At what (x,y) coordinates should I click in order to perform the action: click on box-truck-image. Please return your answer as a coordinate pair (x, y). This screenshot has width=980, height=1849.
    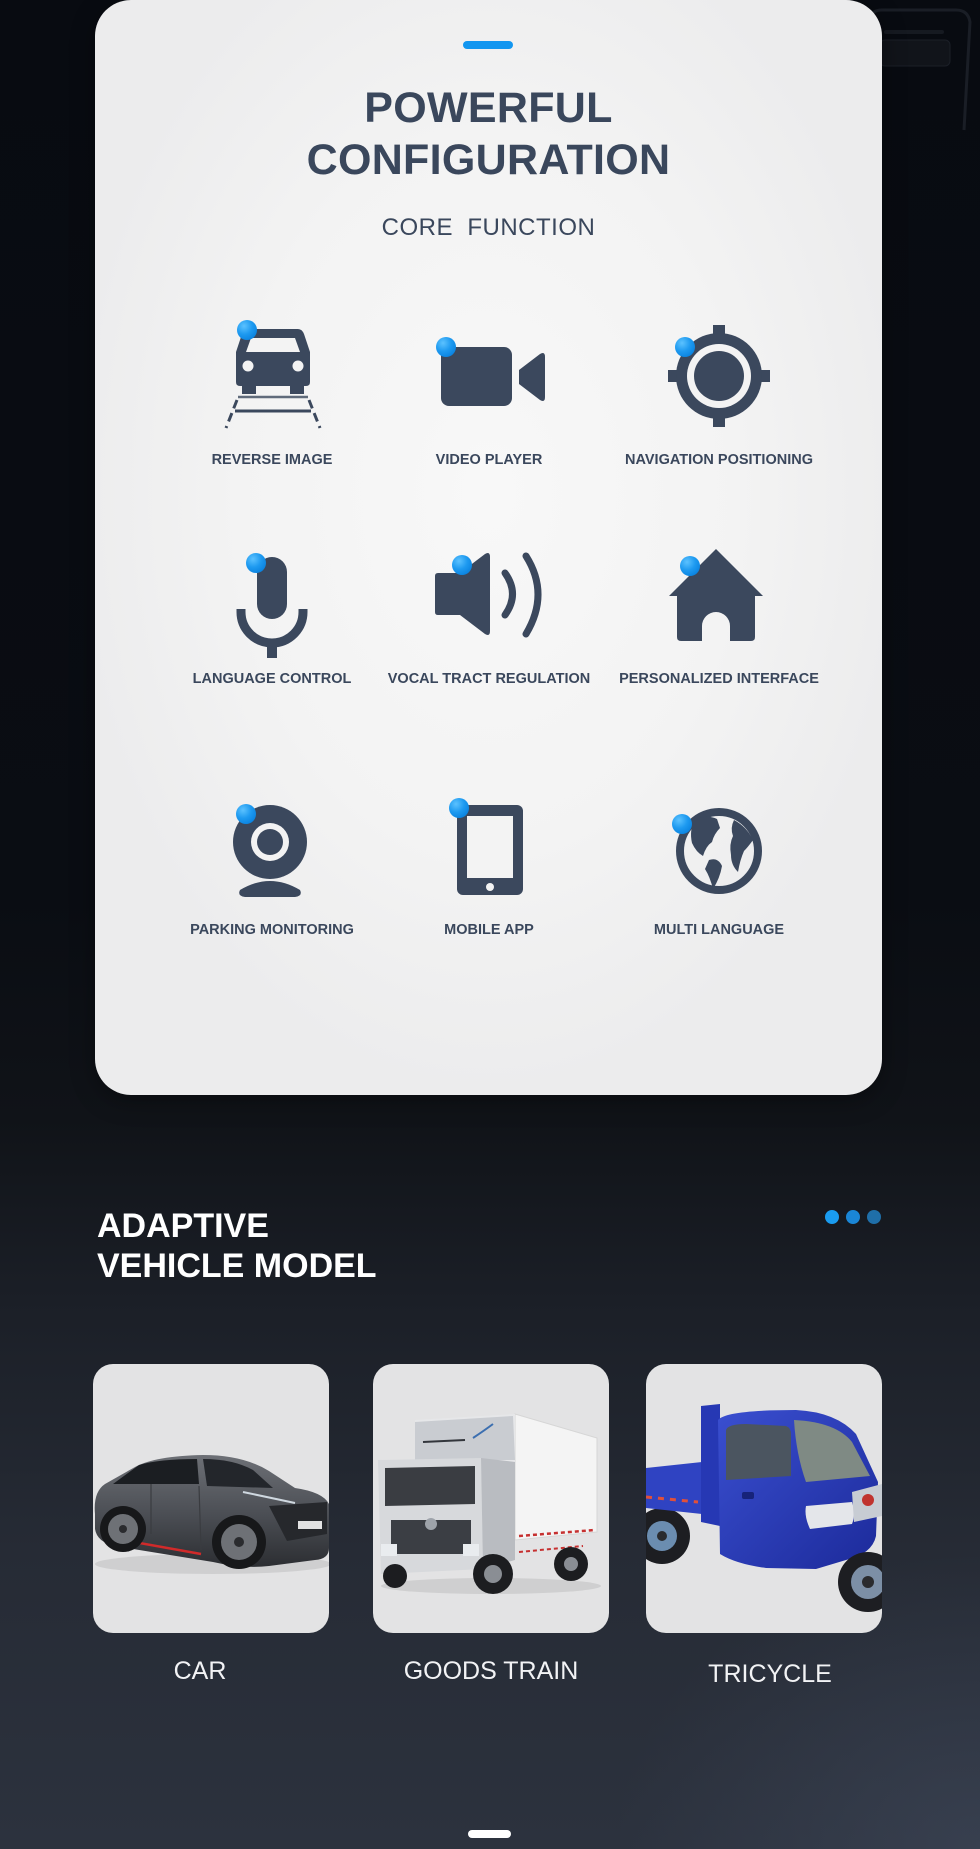
    Looking at the image, I should click on (489, 1503).